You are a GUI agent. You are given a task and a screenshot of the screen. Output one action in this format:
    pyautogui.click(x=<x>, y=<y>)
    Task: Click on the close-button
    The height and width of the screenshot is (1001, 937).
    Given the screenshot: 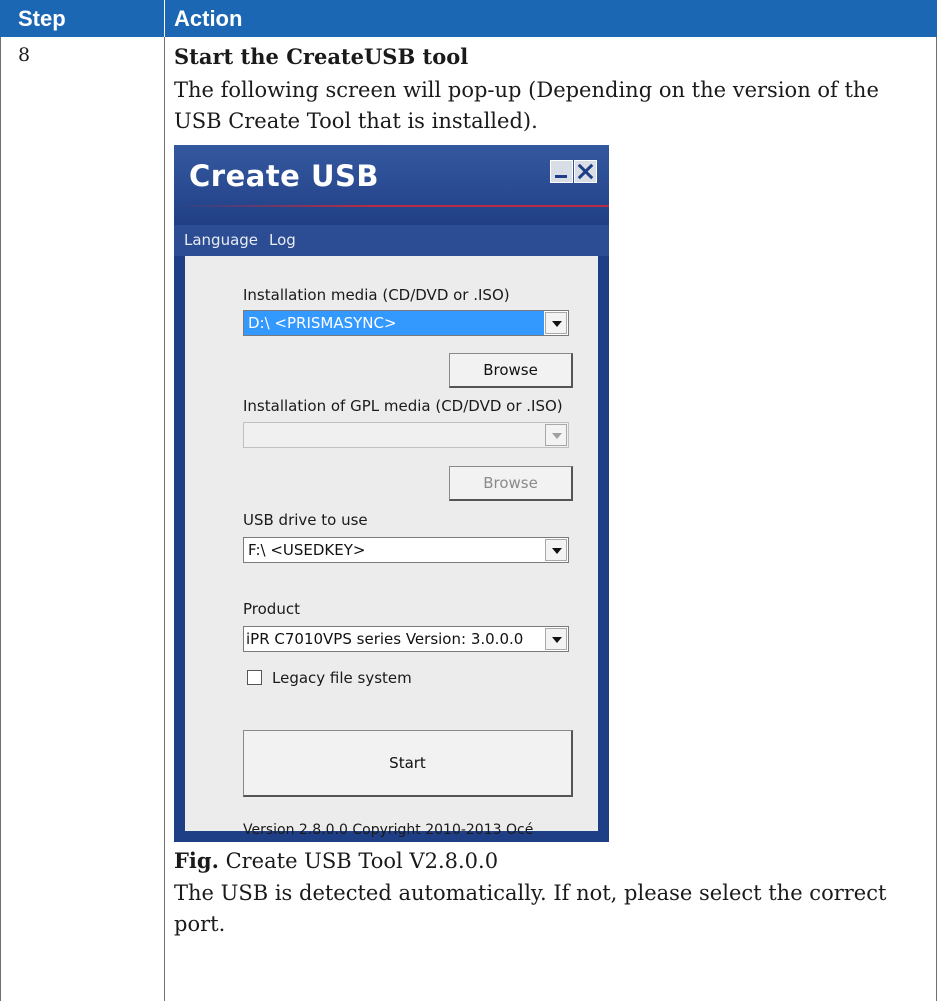 What is the action you would take?
    pyautogui.click(x=585, y=171)
    